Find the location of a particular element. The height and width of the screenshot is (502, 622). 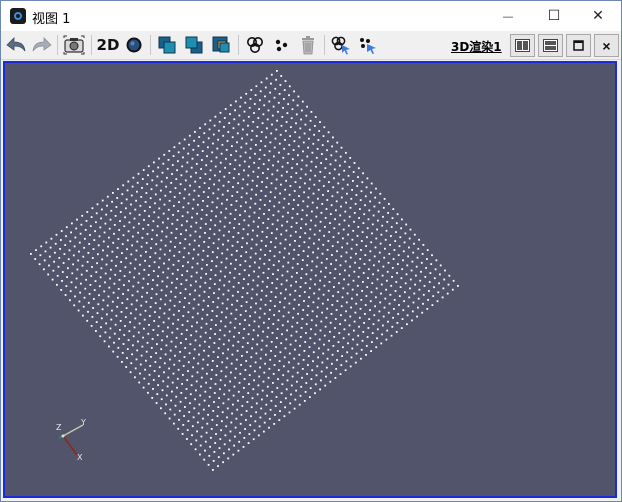

select-cells-button is located at coordinates (255, 45).